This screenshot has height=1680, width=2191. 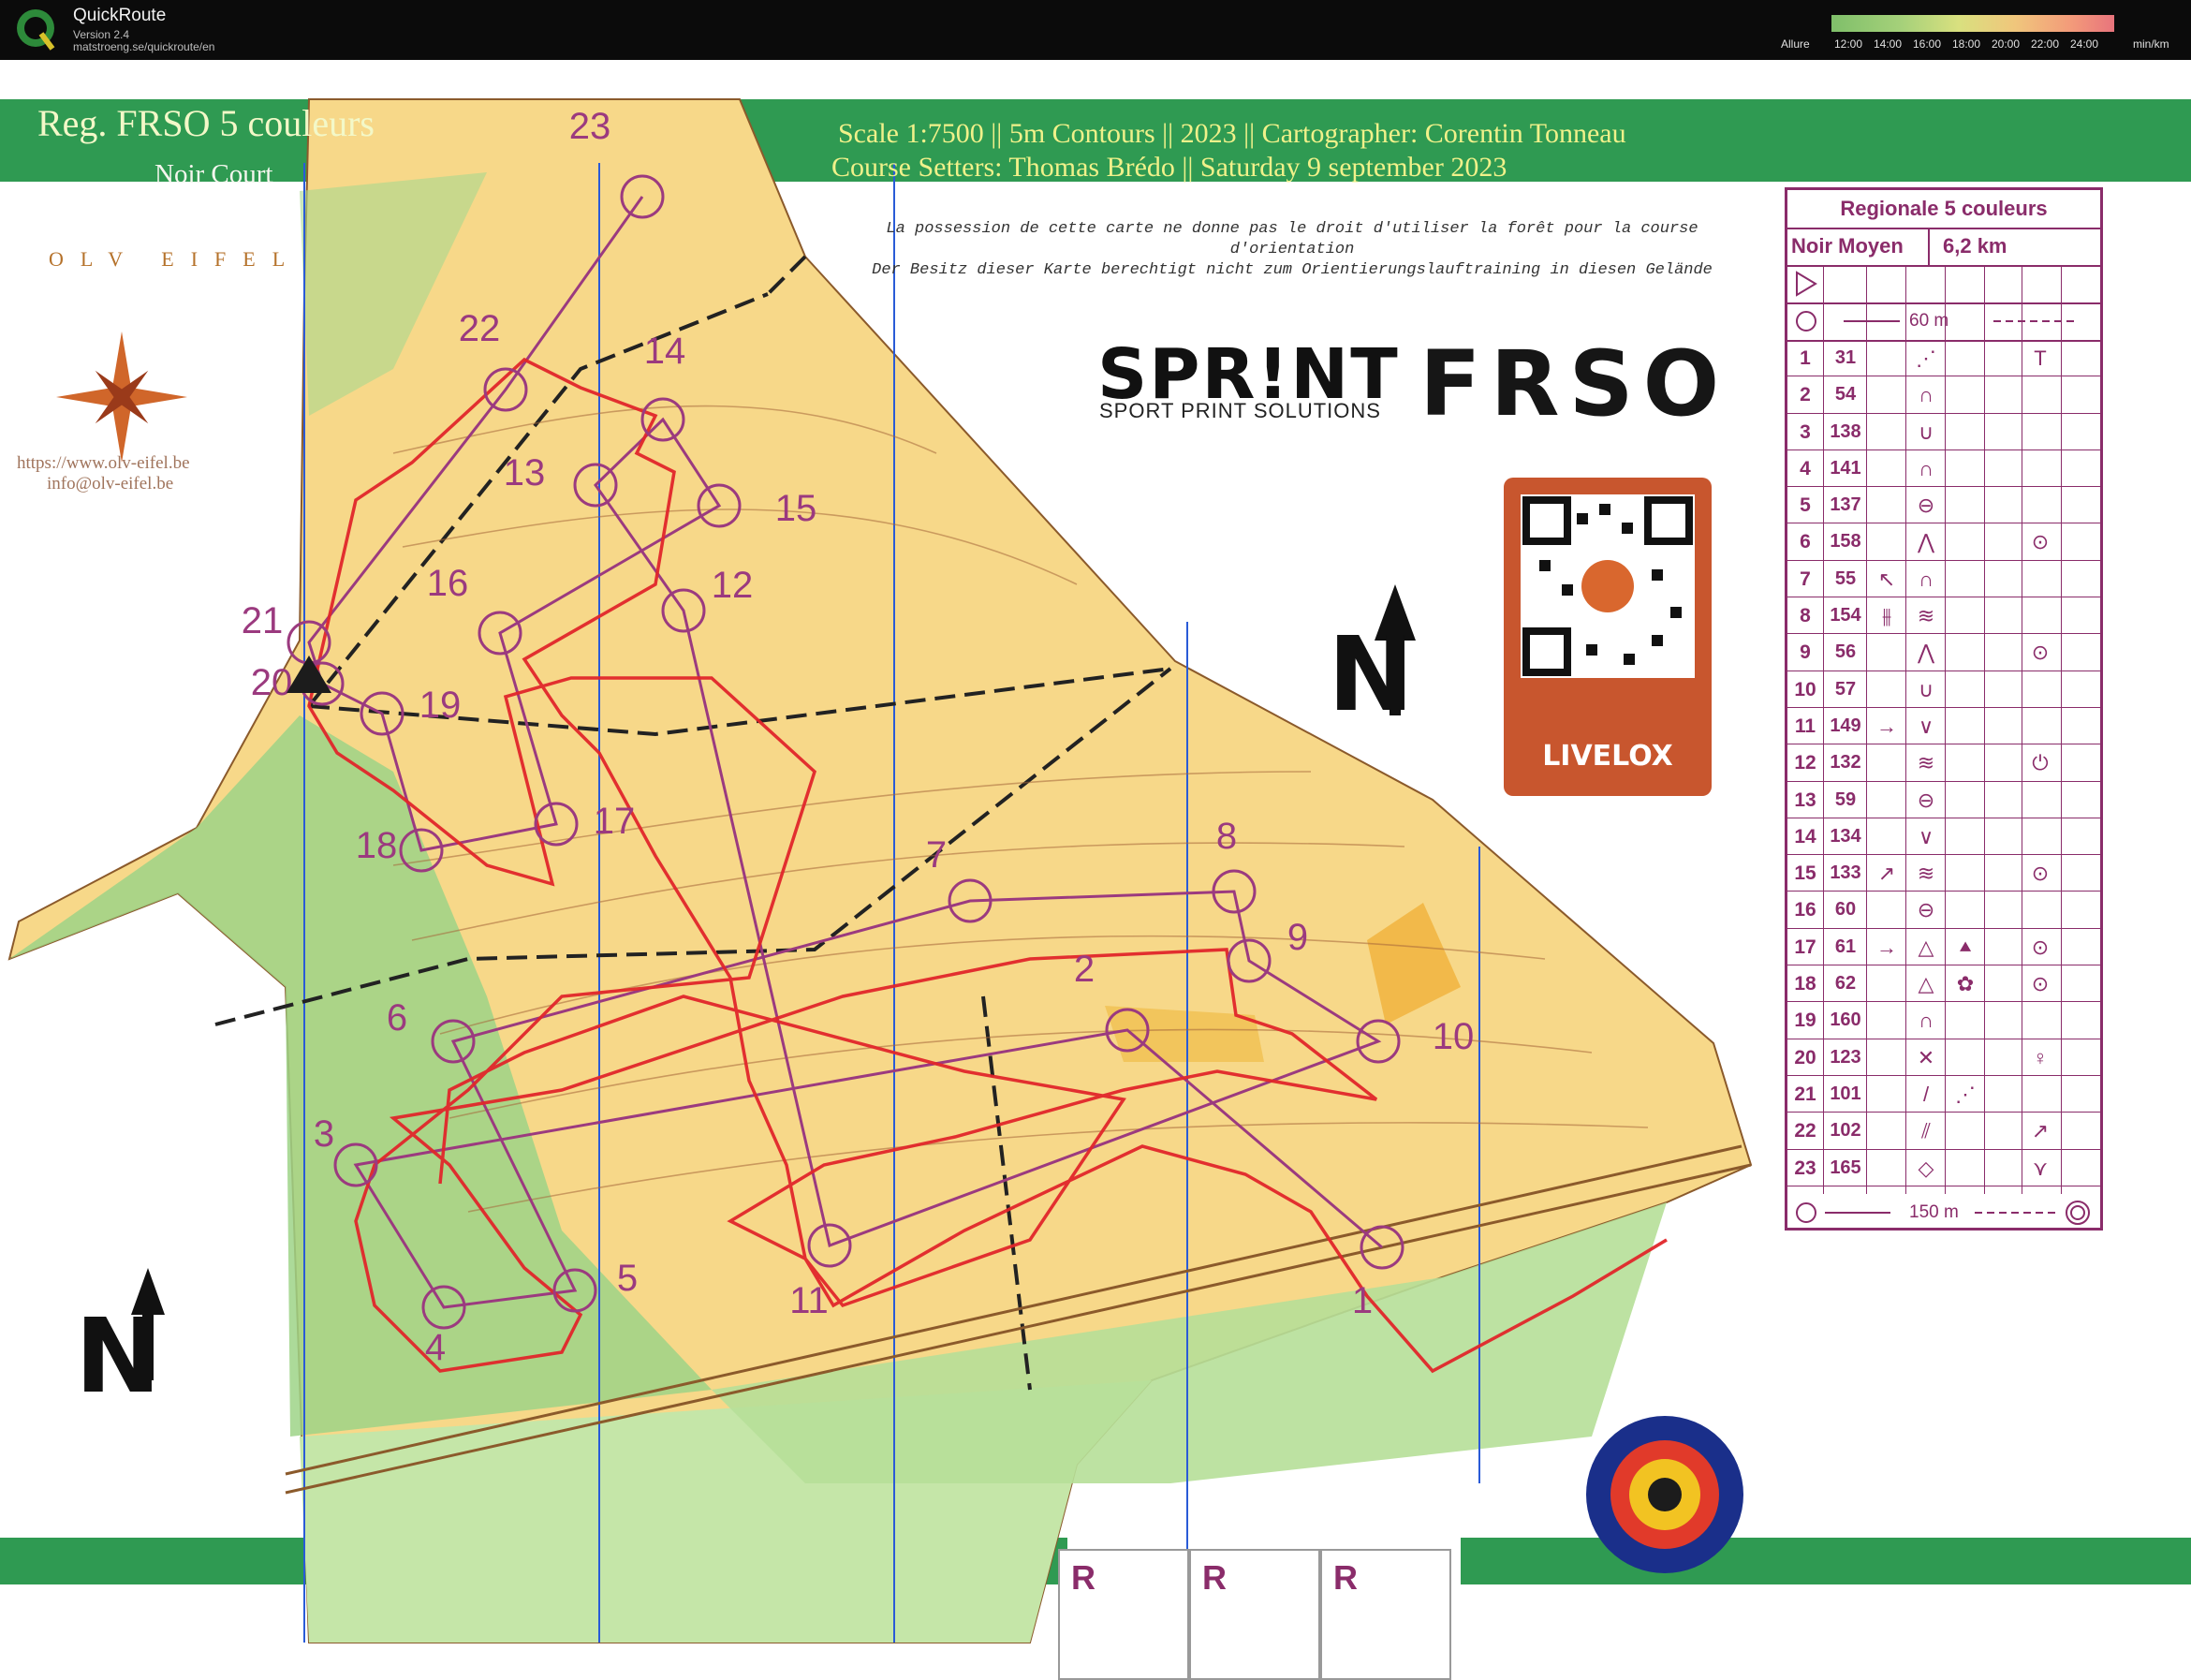 I want to click on description-row: 3 138 ∪, so click(x=1943, y=432).